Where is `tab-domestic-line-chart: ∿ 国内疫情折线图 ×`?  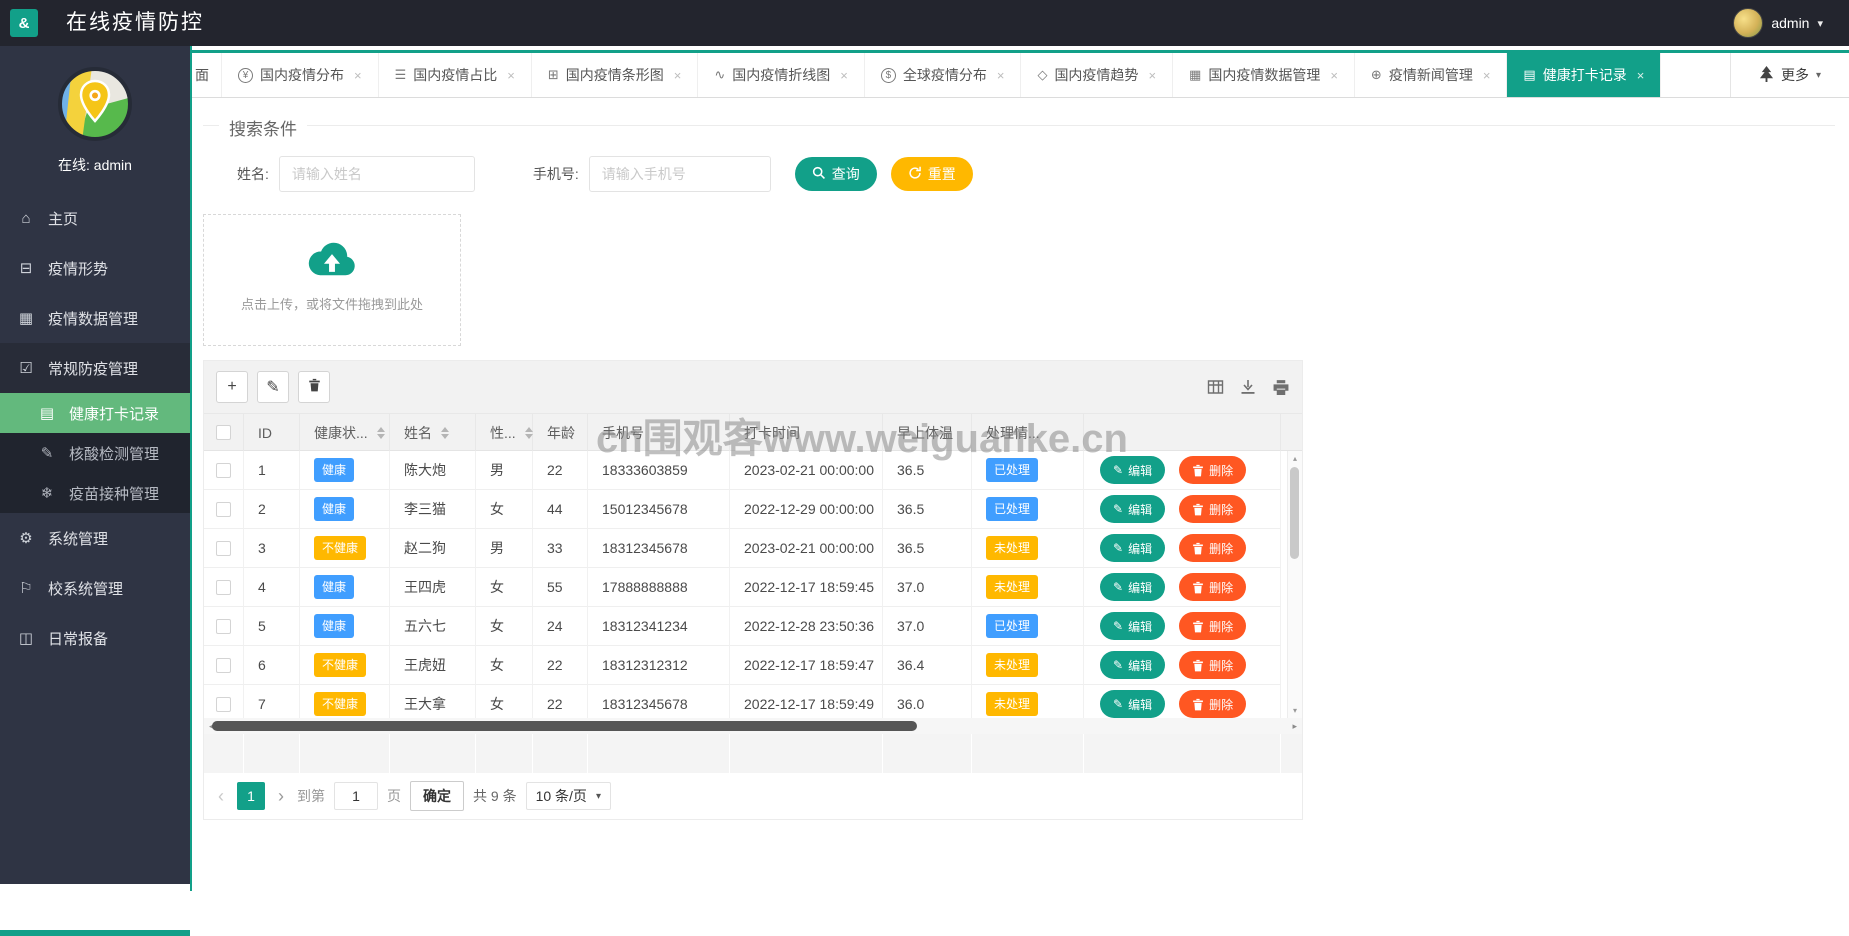 tab-domestic-line-chart: ∿ 国内疫情折线图 × is located at coordinates (781, 75).